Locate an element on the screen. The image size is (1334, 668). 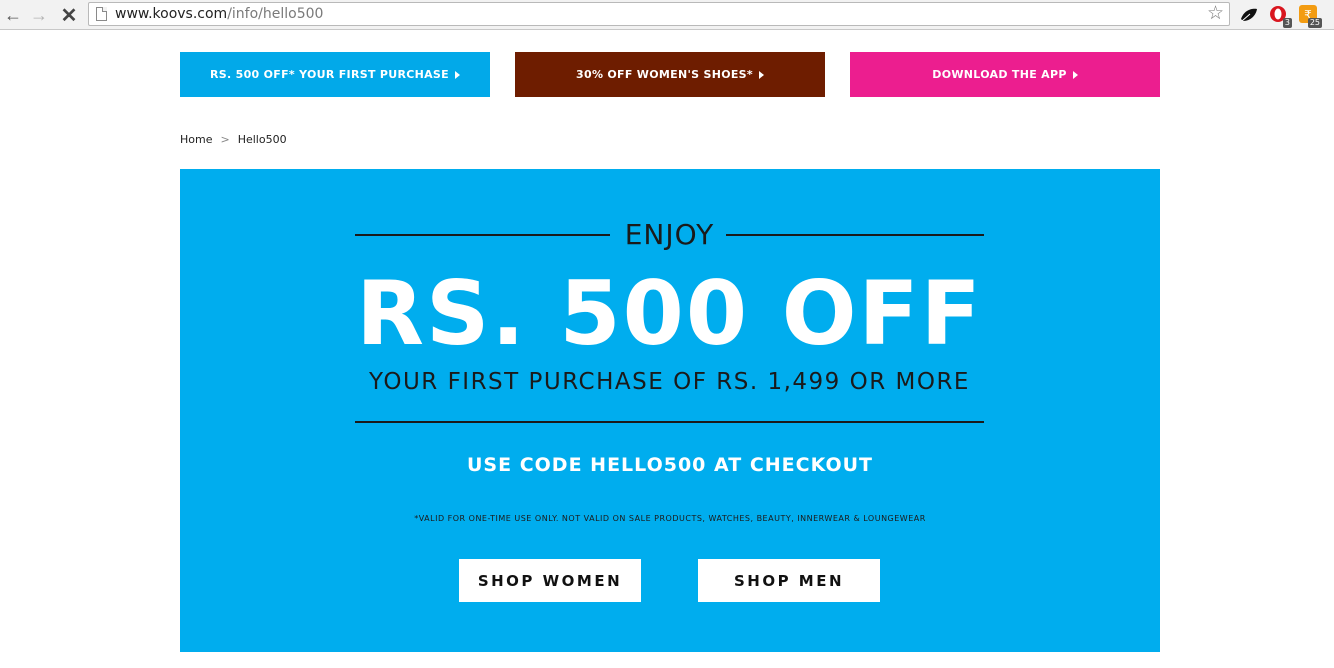
breadcrumb-current: Hello500 is located at coordinates (262, 139).